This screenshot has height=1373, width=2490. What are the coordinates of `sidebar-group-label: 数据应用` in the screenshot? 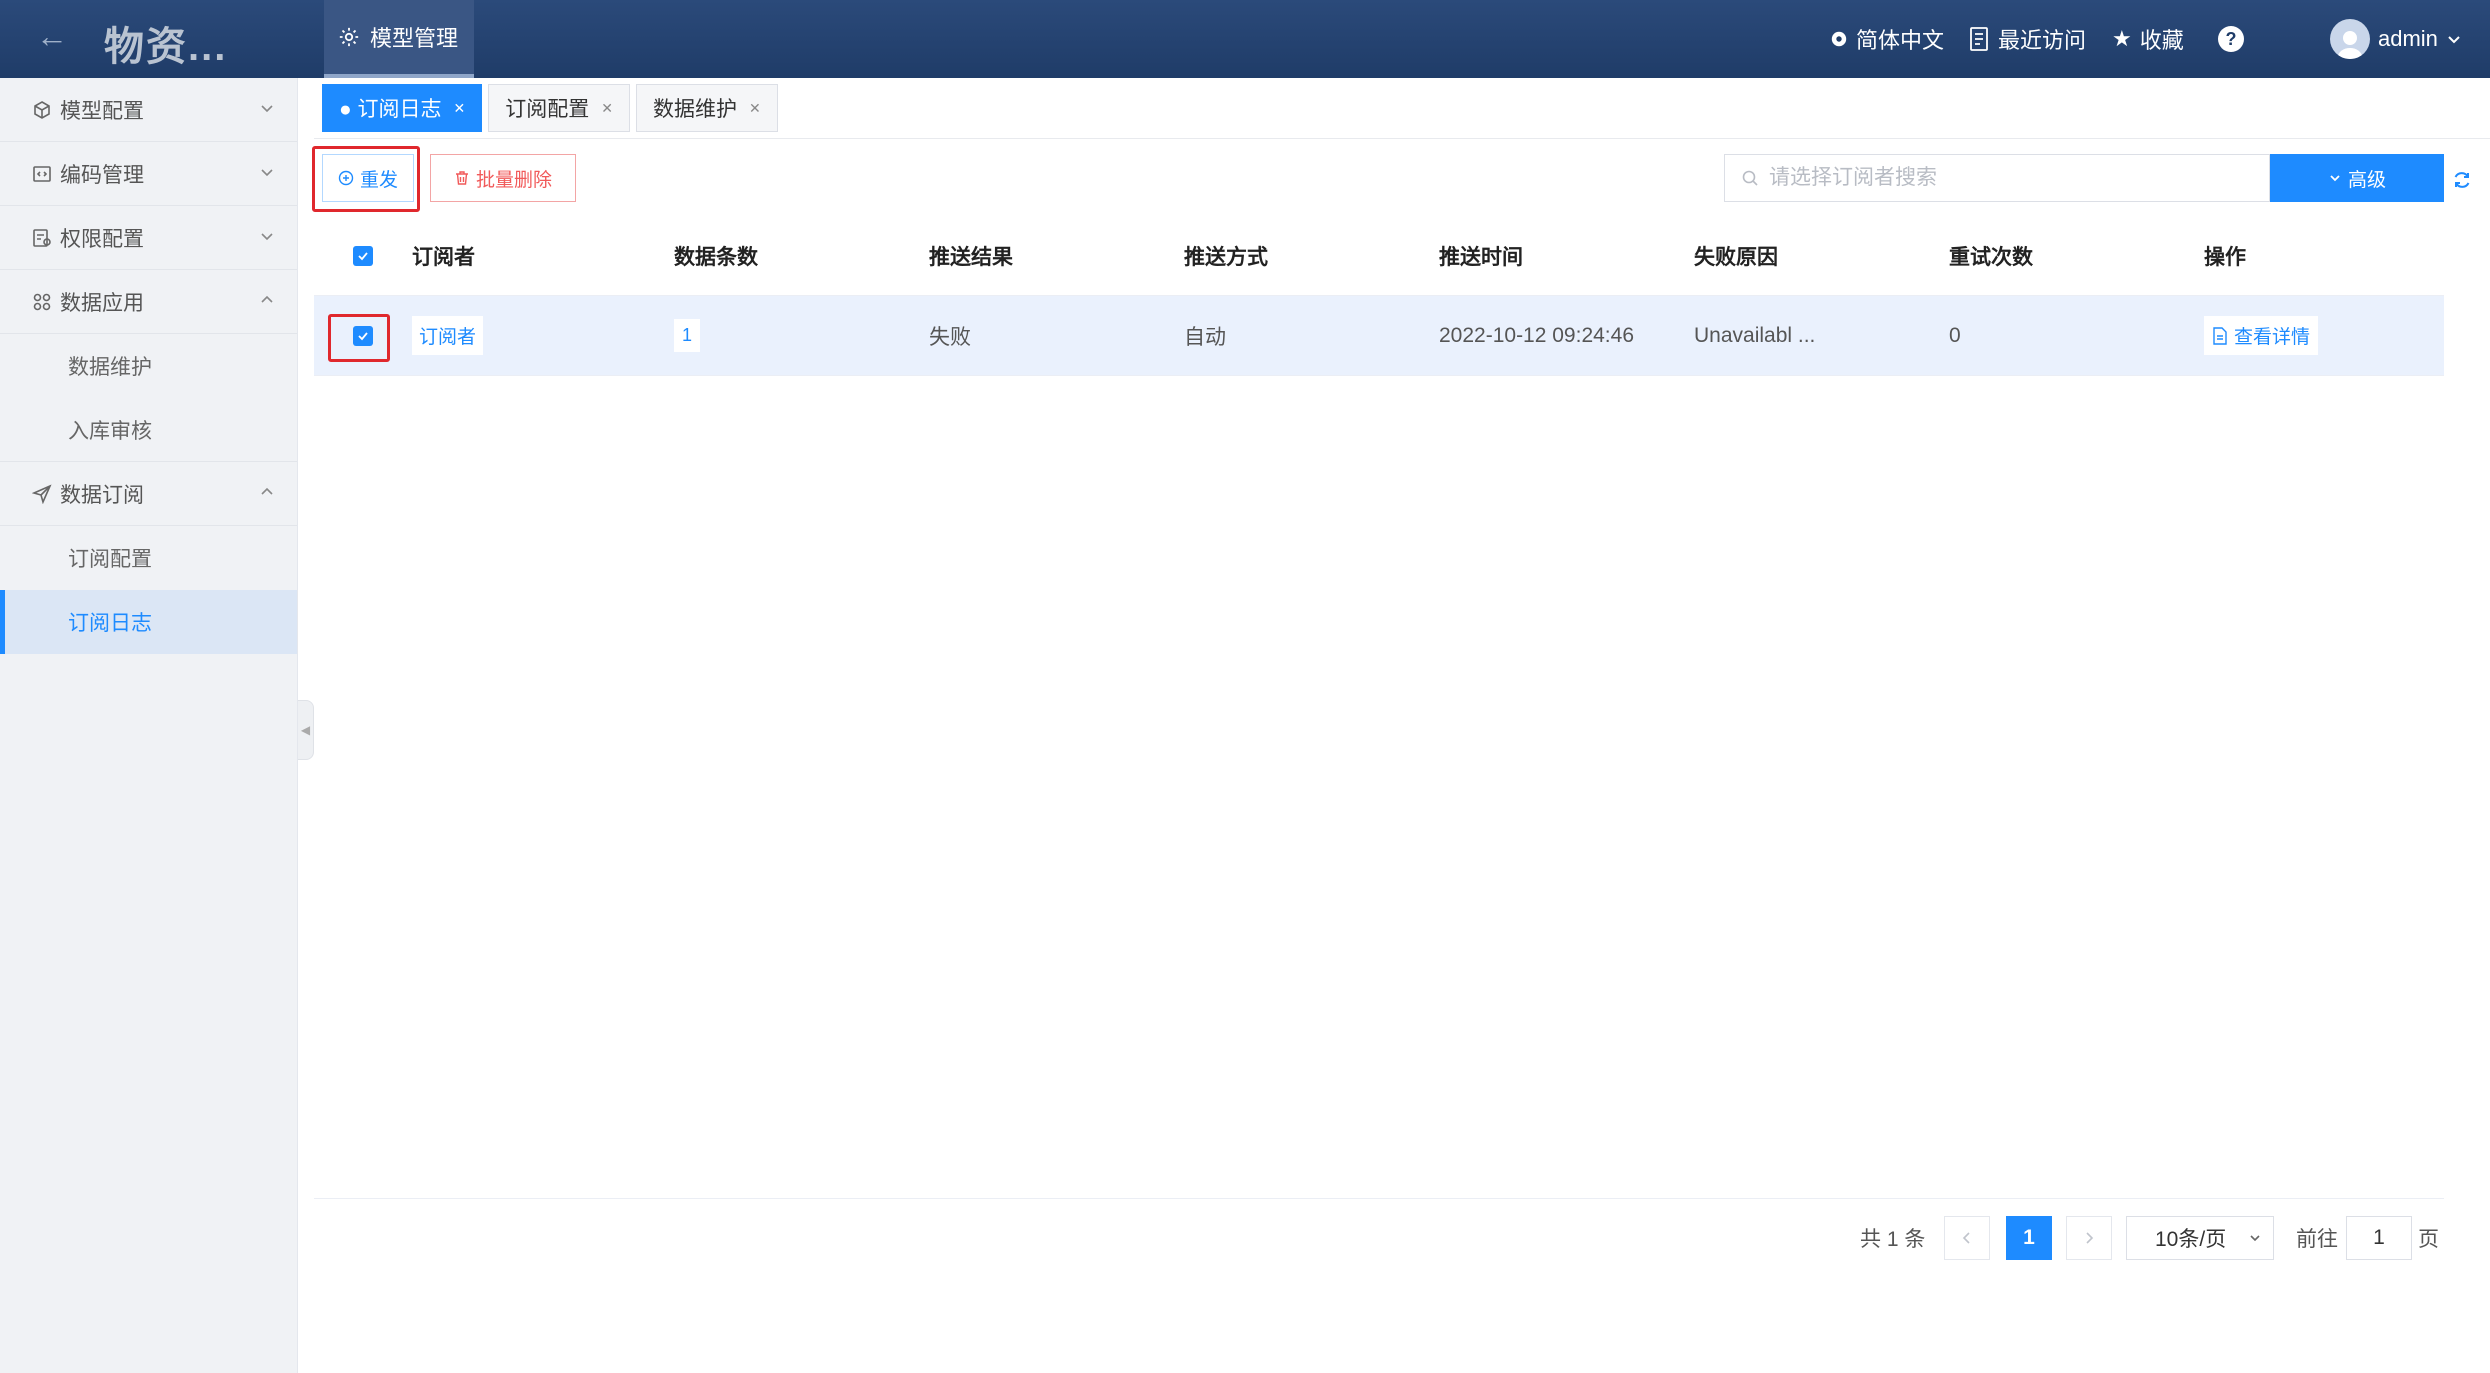 It's located at (102, 303).